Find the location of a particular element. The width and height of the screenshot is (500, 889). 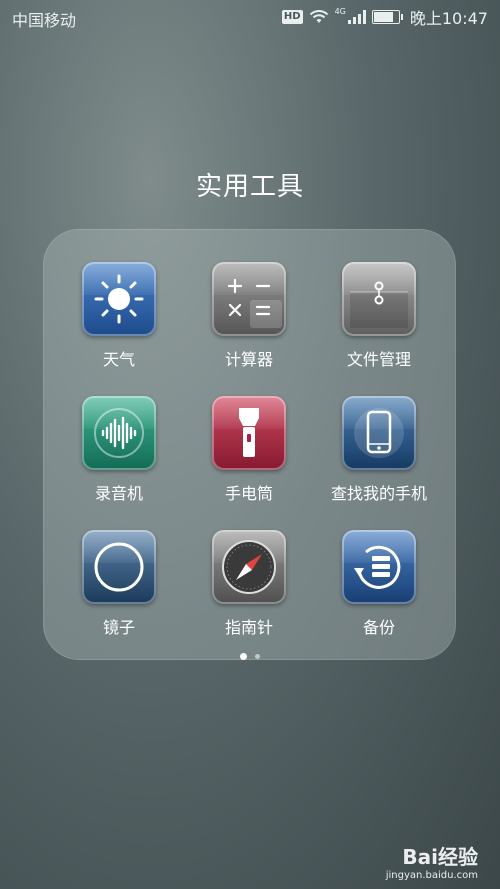

voice-recorder-icon is located at coordinates (119, 433).